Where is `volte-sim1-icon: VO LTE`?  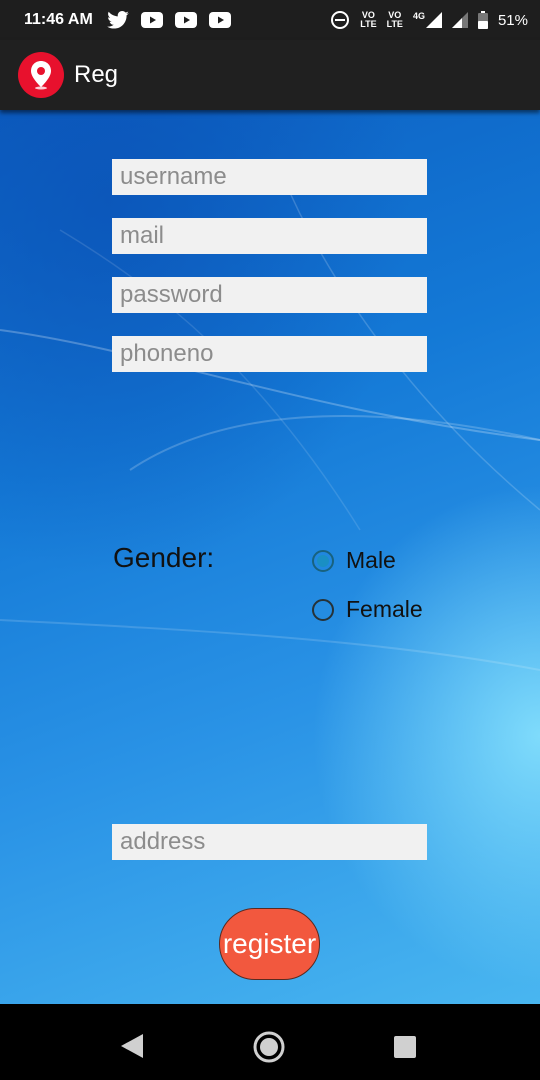 volte-sim1-icon: VO LTE is located at coordinates (368, 19).